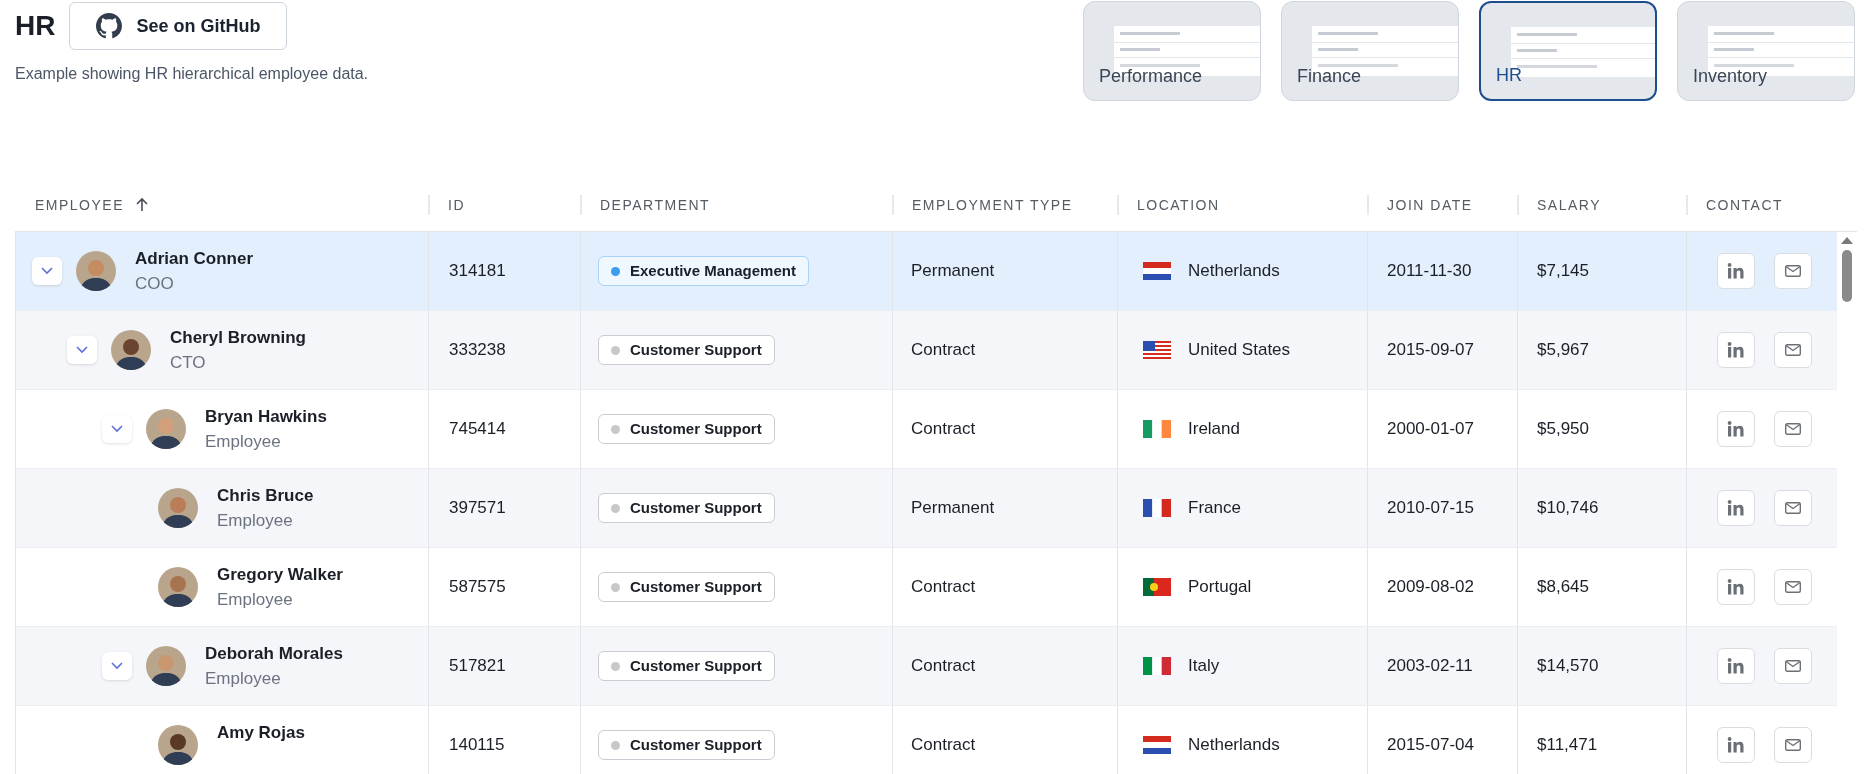  I want to click on table-cell-text: 2000-01-07, so click(1430, 429).